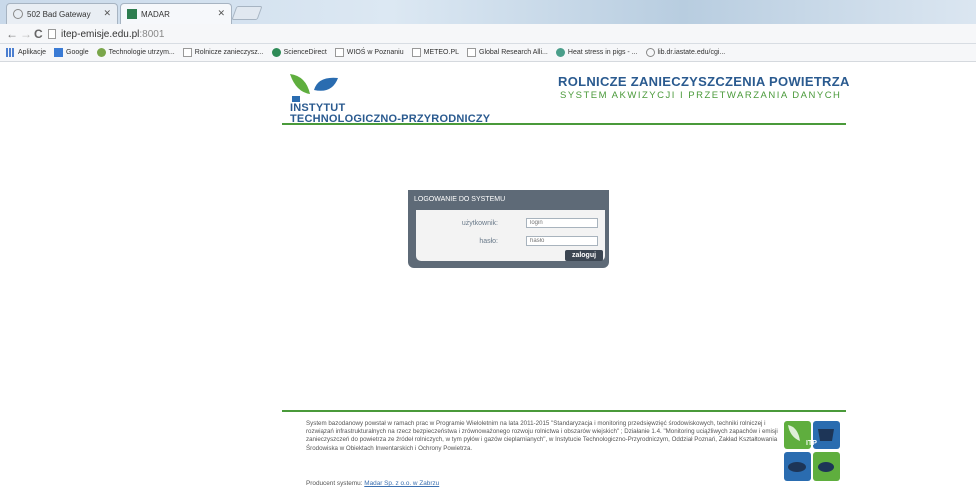 The image size is (976, 489). Describe the element at coordinates (176, 13) in the screenshot. I see `tab-madar: MADAR ✕` at that location.